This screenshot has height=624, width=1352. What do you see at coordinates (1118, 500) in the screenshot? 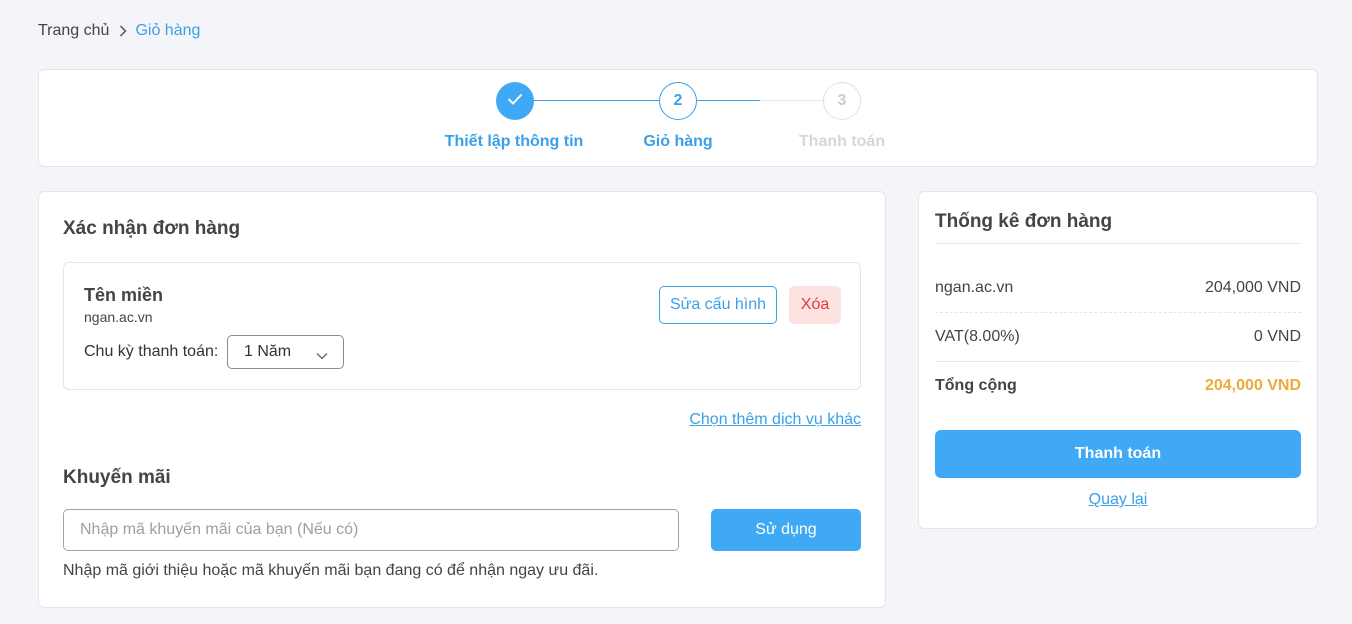
I see `back-link: Quay lại` at bounding box center [1118, 500].